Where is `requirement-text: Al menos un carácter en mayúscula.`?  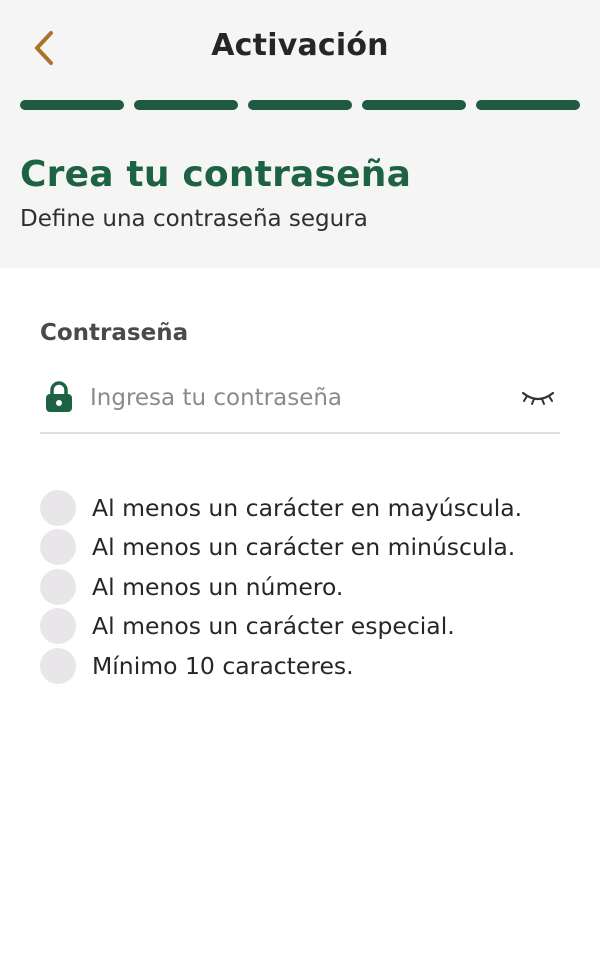
requirement-text: Al menos un carácter en mayúscula. is located at coordinates (307, 507).